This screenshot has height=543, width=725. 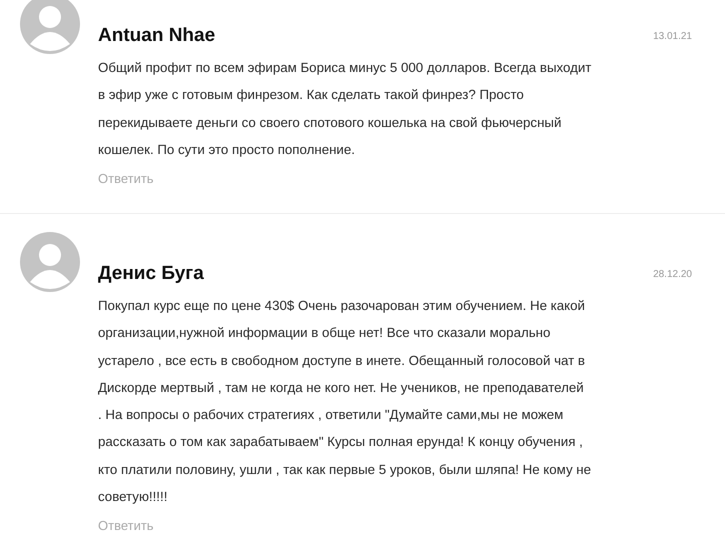 What do you see at coordinates (157, 36) in the screenshot?
I see `author-name: Antuan Nhae` at bounding box center [157, 36].